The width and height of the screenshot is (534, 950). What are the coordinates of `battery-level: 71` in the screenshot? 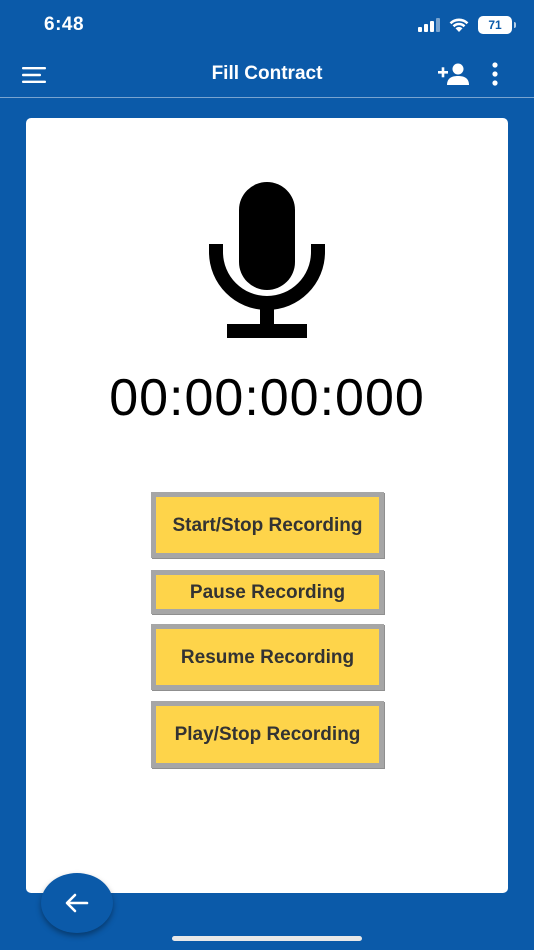 It's located at (495, 25).